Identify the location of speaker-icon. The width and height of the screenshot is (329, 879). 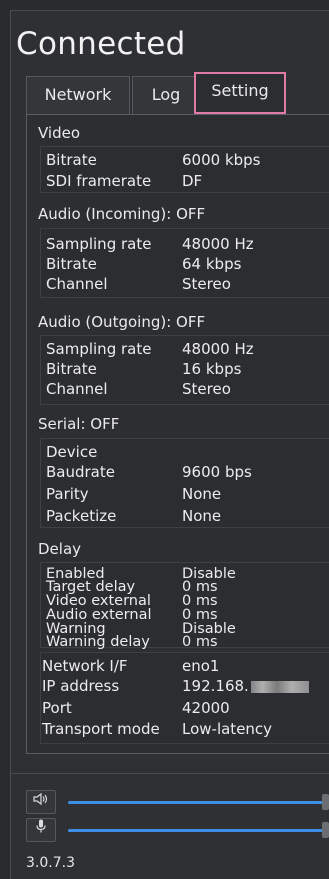
(41, 800).